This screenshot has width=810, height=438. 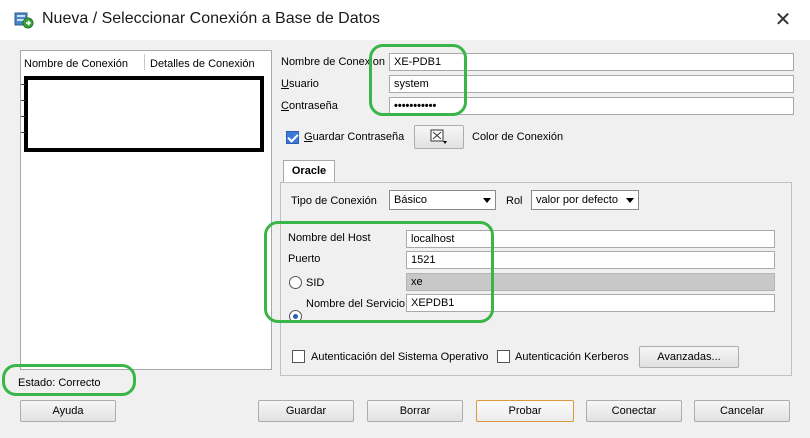 I want to click on role-label: Rol, so click(x=514, y=201).